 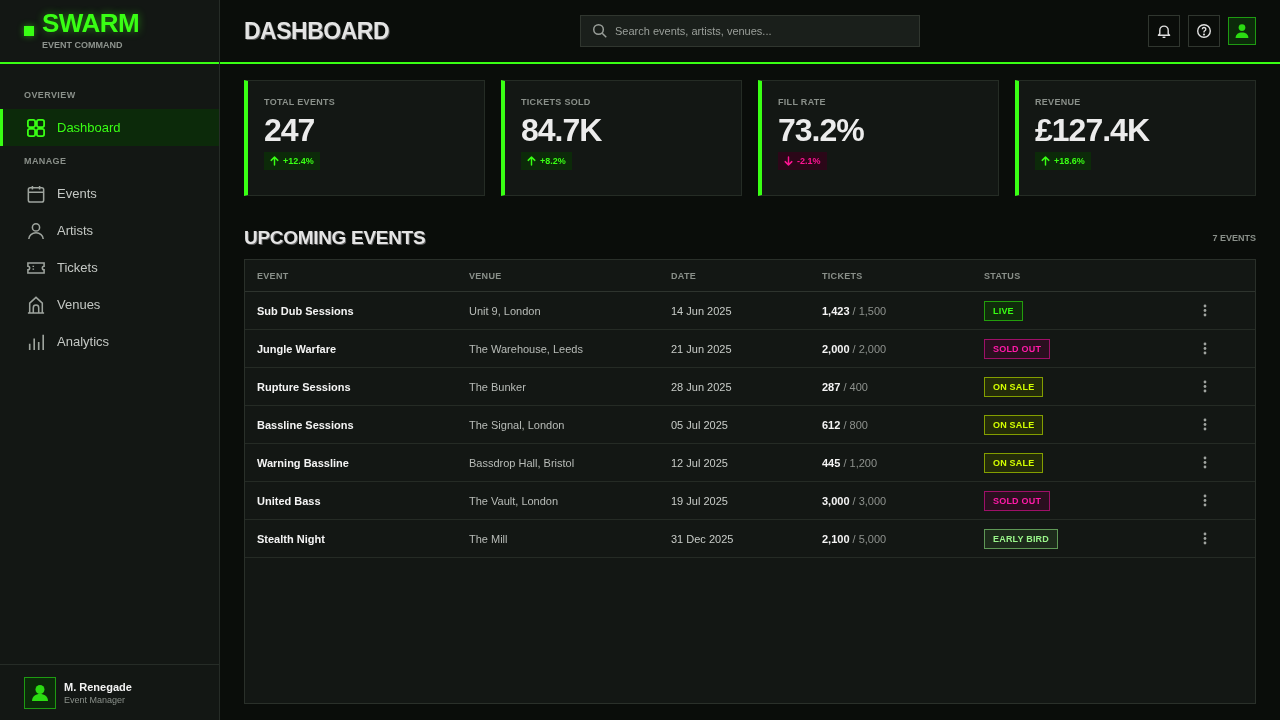 I want to click on stat-value: 247, so click(x=289, y=130).